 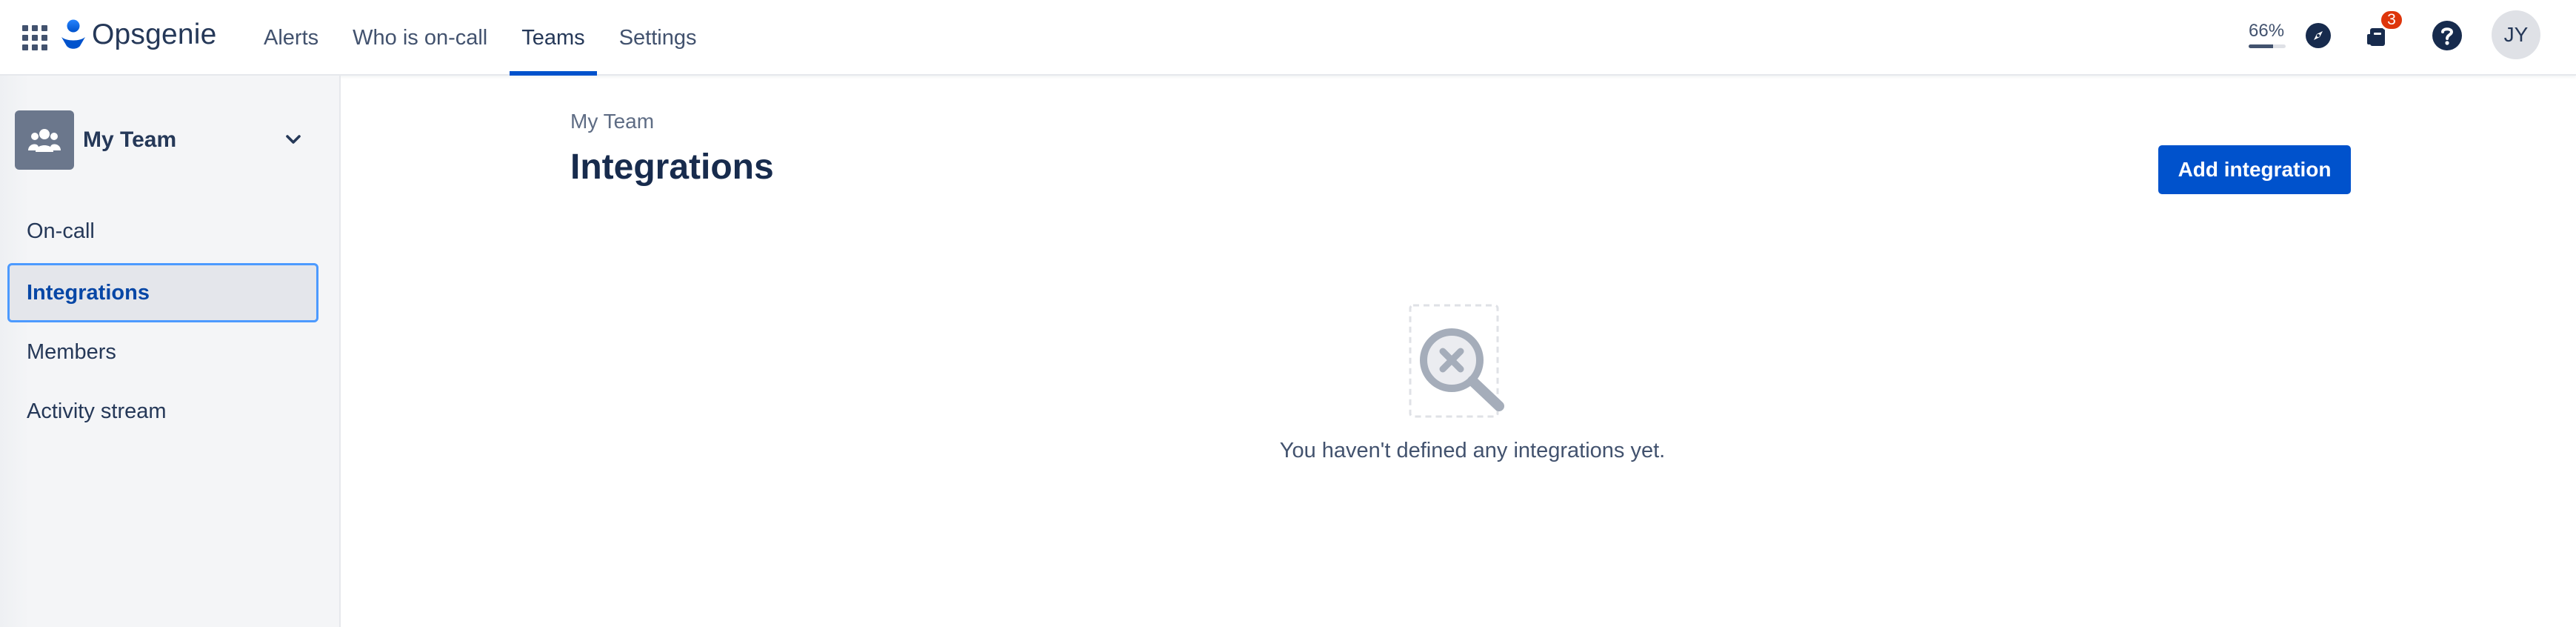 I want to click on team-switcher: My Team, so click(x=163, y=140).